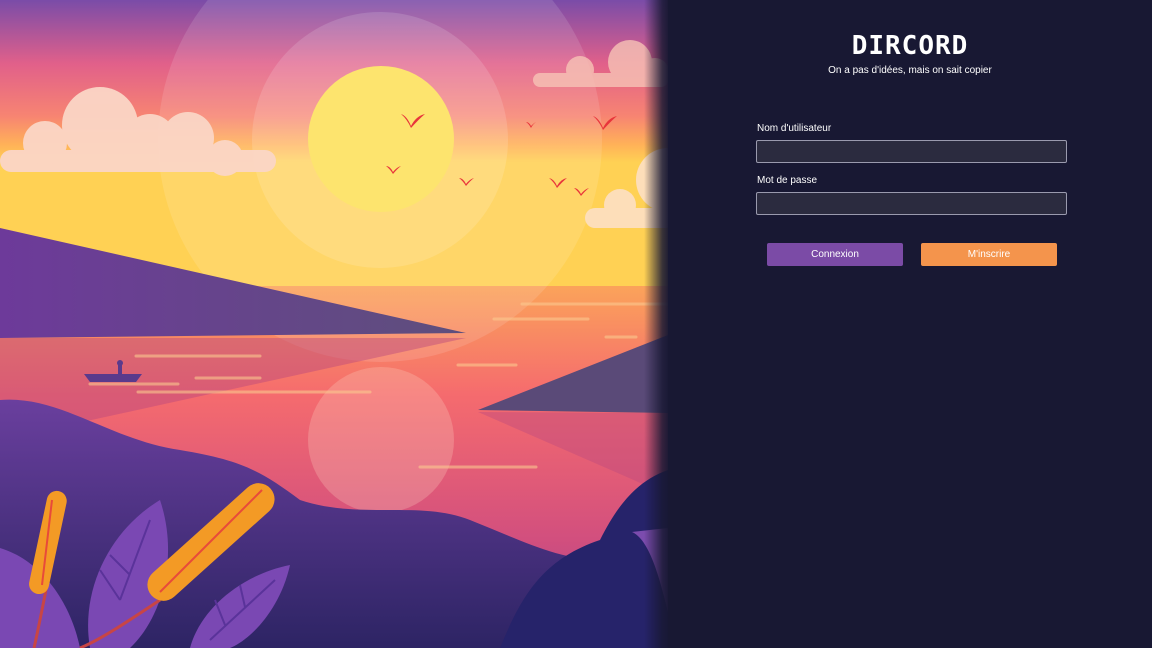 The image size is (1152, 648). Describe the element at coordinates (910, 70) in the screenshot. I see `brand-tagline: On a pas d'idées, mais on sait copier` at that location.